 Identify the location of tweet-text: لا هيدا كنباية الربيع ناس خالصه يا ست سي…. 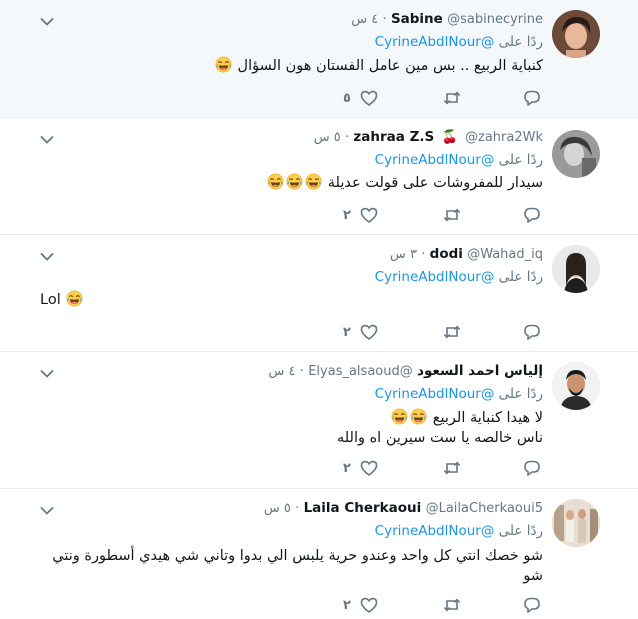
(440, 428).